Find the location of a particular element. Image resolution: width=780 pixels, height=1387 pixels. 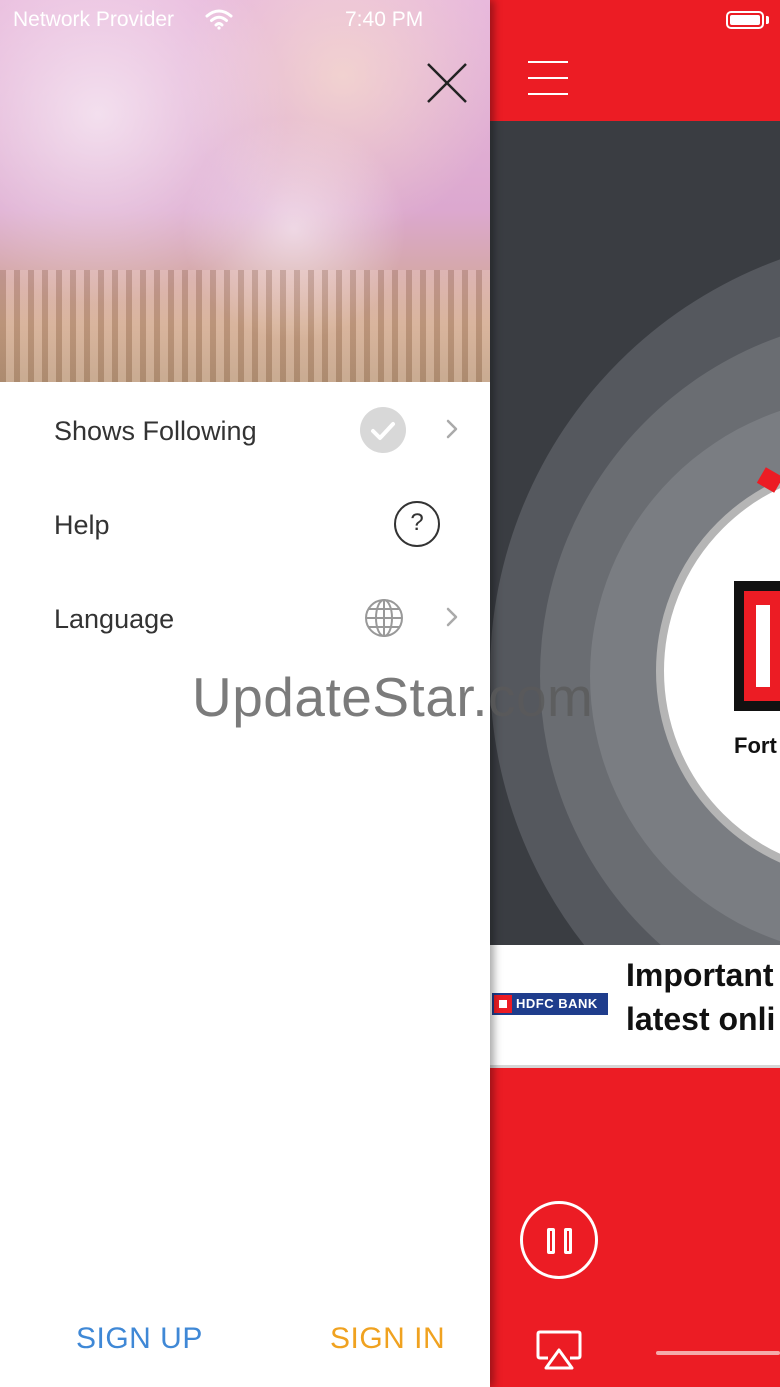

close-icon is located at coordinates (447, 83).